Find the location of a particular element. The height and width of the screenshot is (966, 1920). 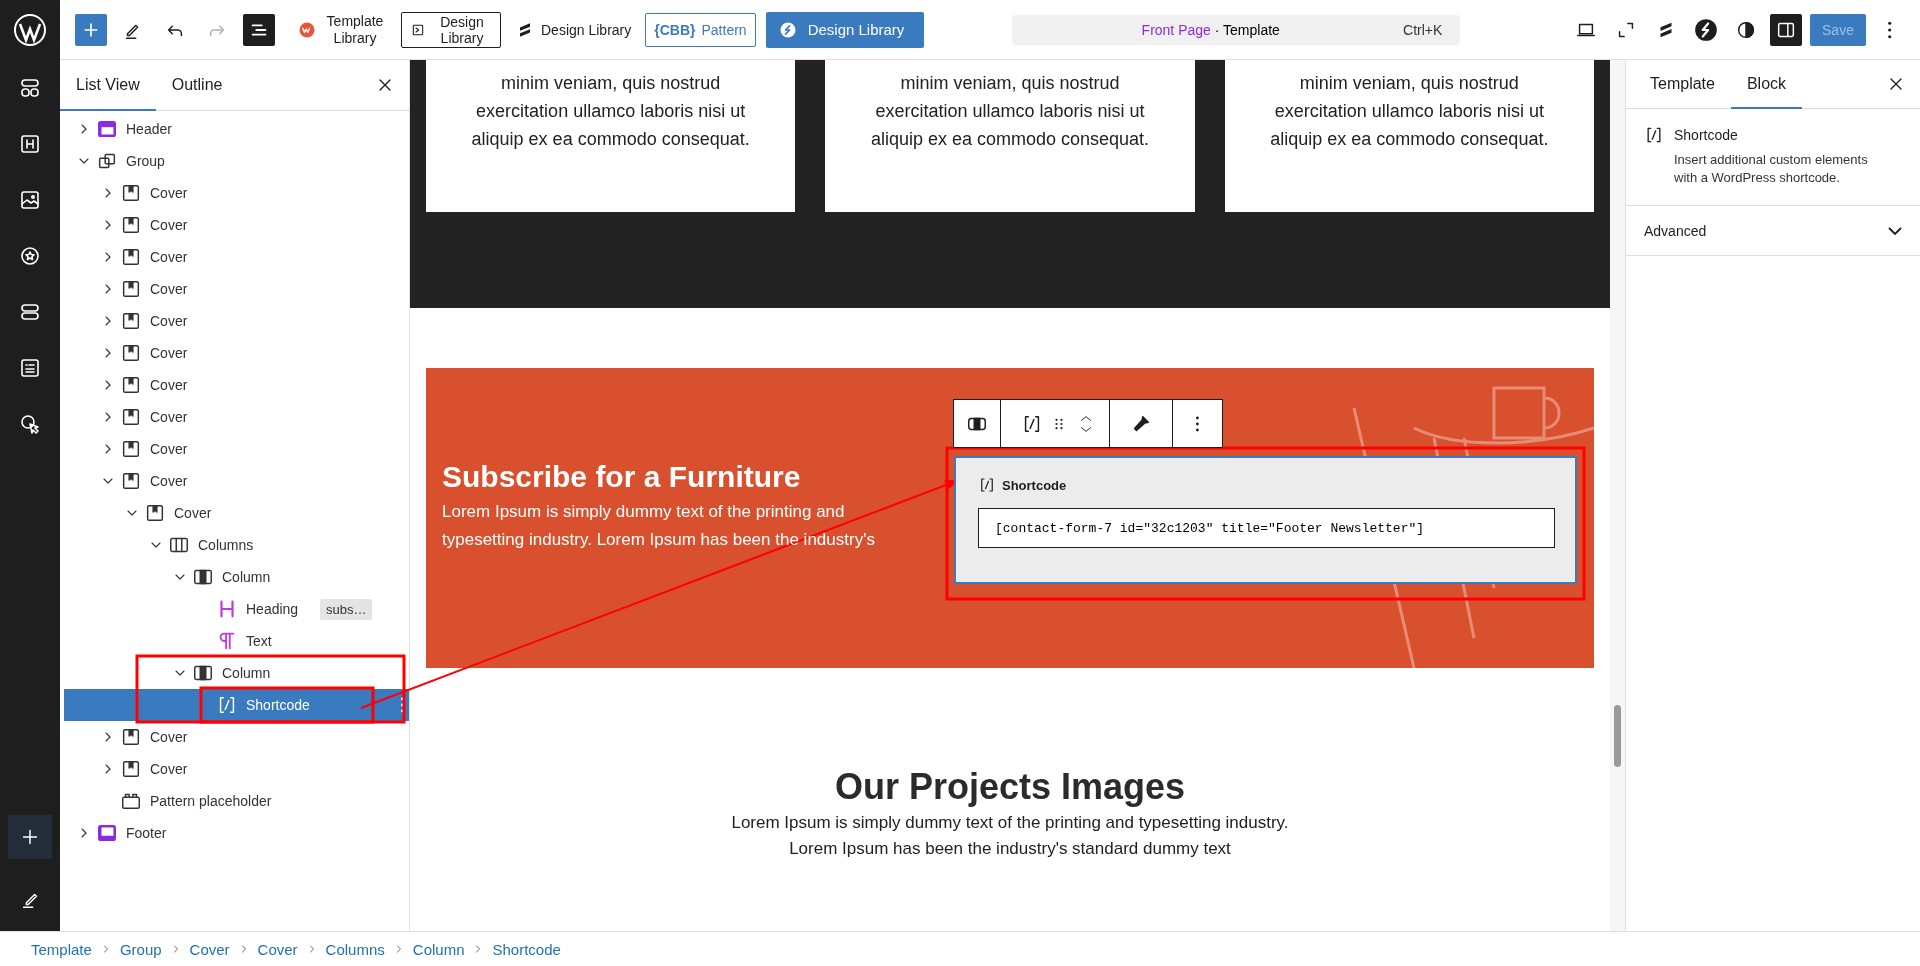

list-view-item: Group is located at coordinates (236, 161).